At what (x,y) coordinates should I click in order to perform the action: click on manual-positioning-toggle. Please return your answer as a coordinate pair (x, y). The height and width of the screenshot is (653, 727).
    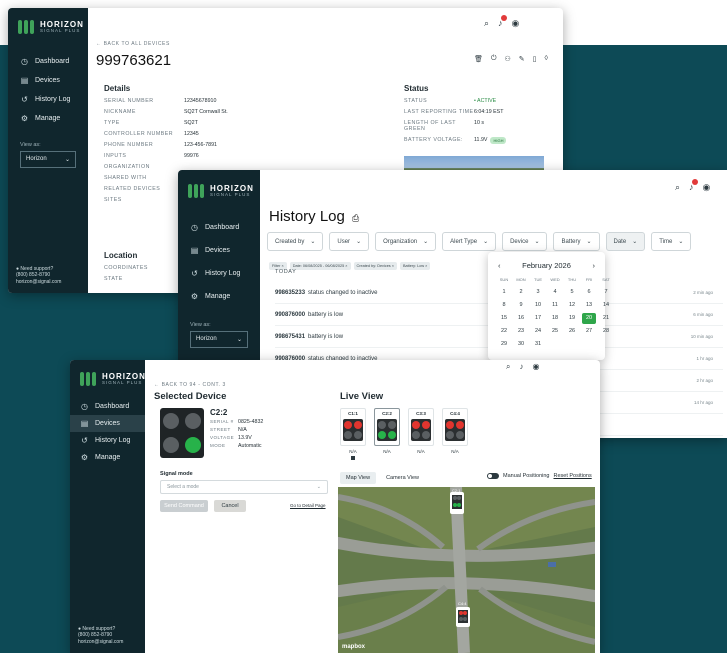
    Looking at the image, I should click on (493, 476).